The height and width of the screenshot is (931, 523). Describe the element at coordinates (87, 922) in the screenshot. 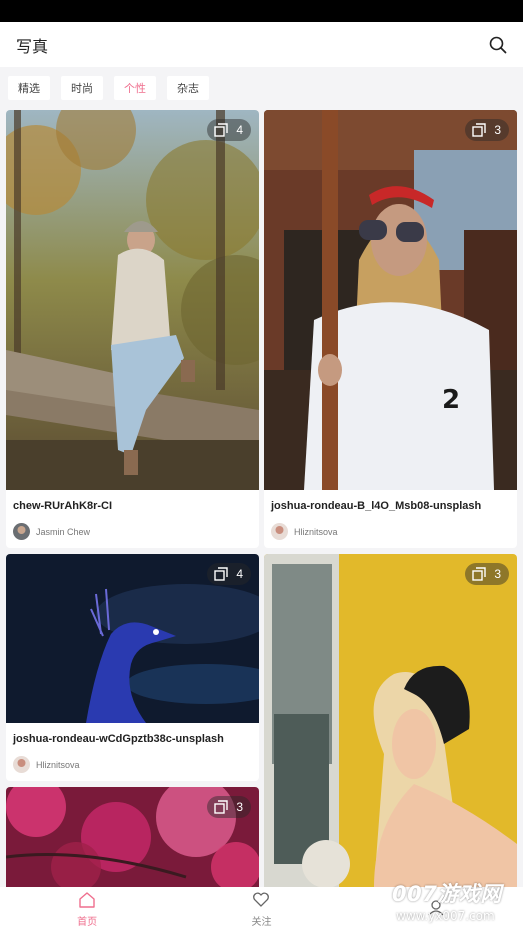

I see `nav-home-label: 首页` at that location.